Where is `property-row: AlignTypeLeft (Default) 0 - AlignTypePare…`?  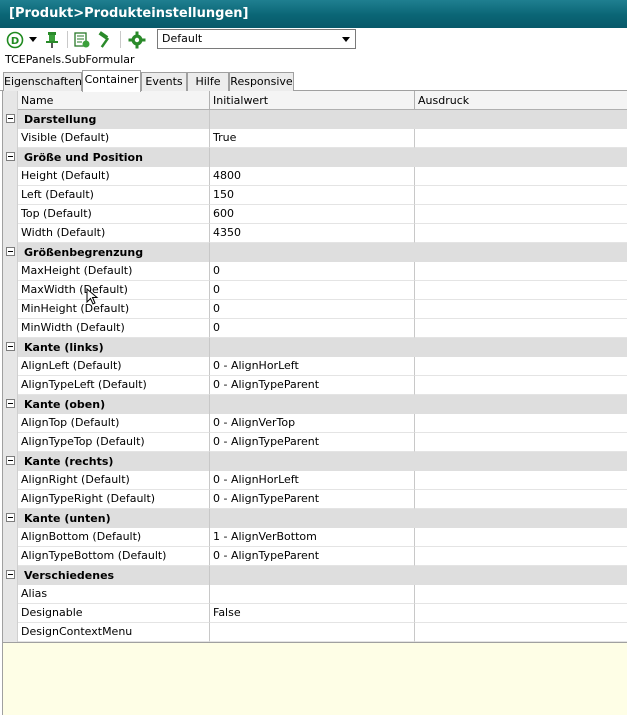 property-row: AlignTypeLeft (Default) 0 - AlignTypePare… is located at coordinates (315, 385).